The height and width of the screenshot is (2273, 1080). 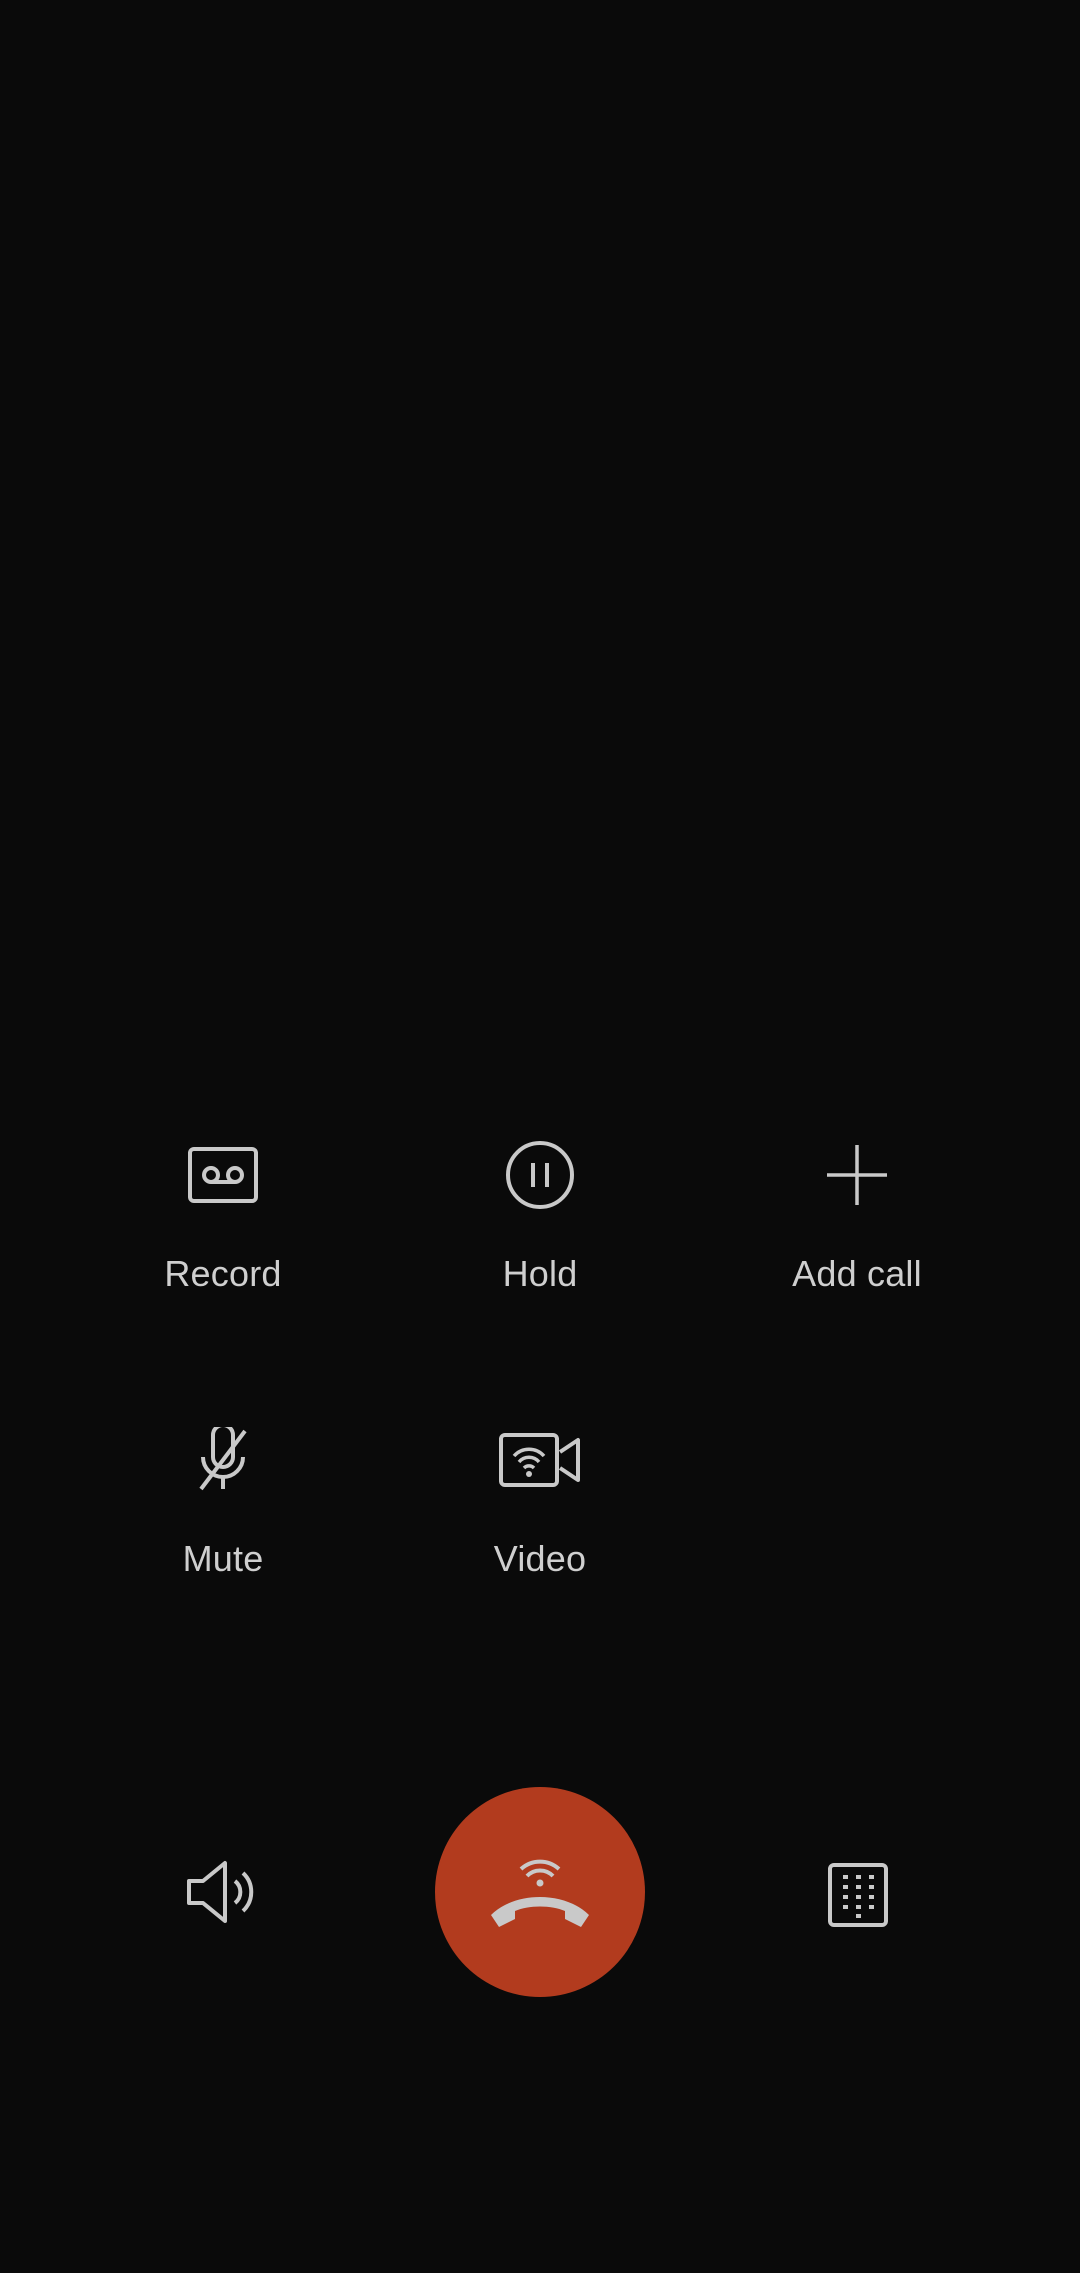 I want to click on mute-label: Mute, so click(x=223, y=1558).